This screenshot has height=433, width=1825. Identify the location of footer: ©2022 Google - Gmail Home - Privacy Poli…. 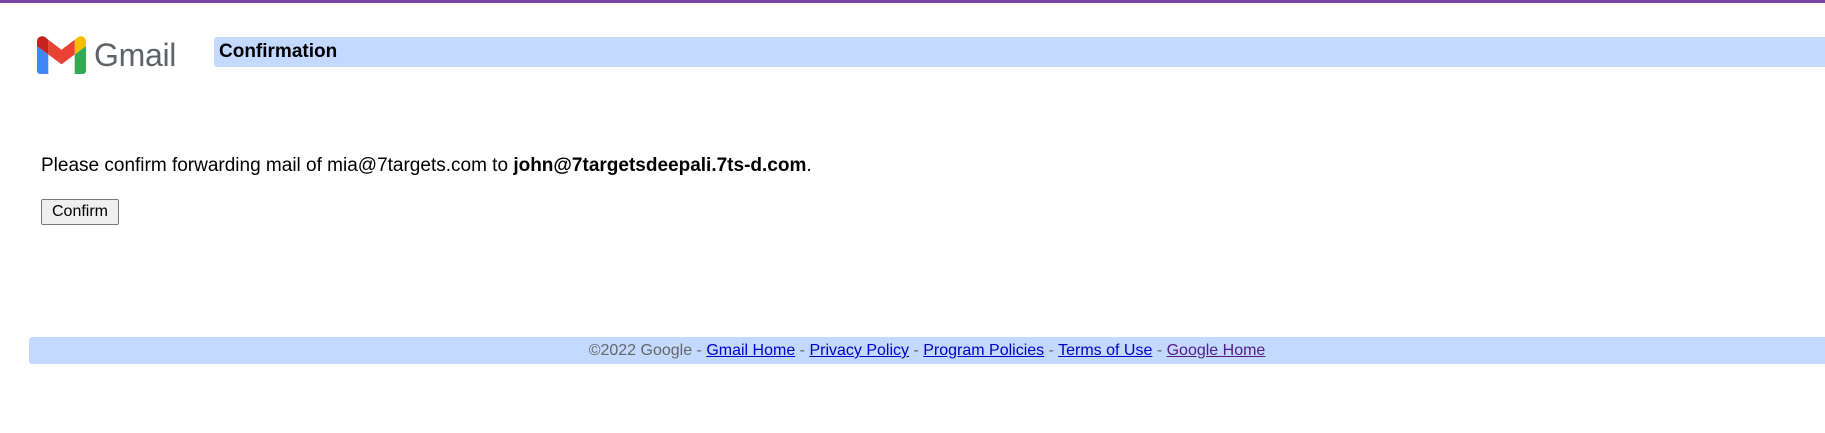
(927, 350).